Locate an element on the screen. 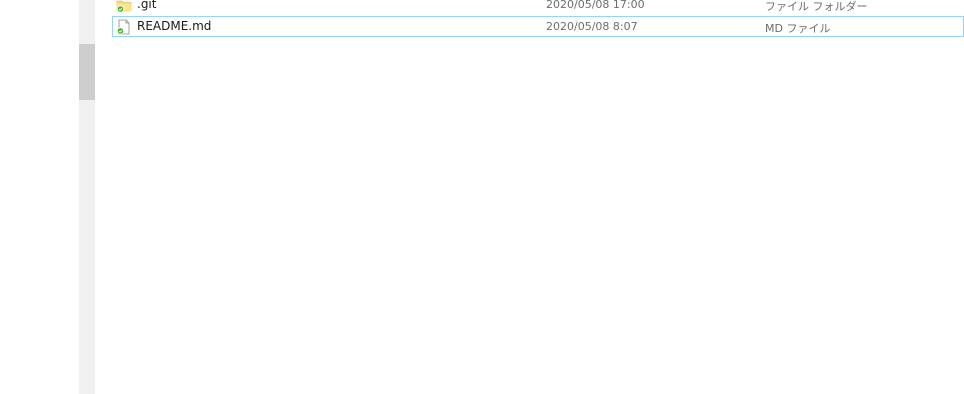 Image resolution: width=964 pixels, height=394 pixels. file-date-modified: 2020/05/08 8:07 is located at coordinates (592, 26).